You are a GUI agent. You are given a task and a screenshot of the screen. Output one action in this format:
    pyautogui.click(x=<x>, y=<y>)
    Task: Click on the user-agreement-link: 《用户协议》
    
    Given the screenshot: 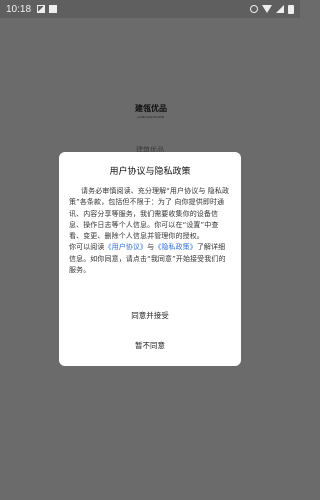 What is the action you would take?
    pyautogui.click(x=126, y=247)
    